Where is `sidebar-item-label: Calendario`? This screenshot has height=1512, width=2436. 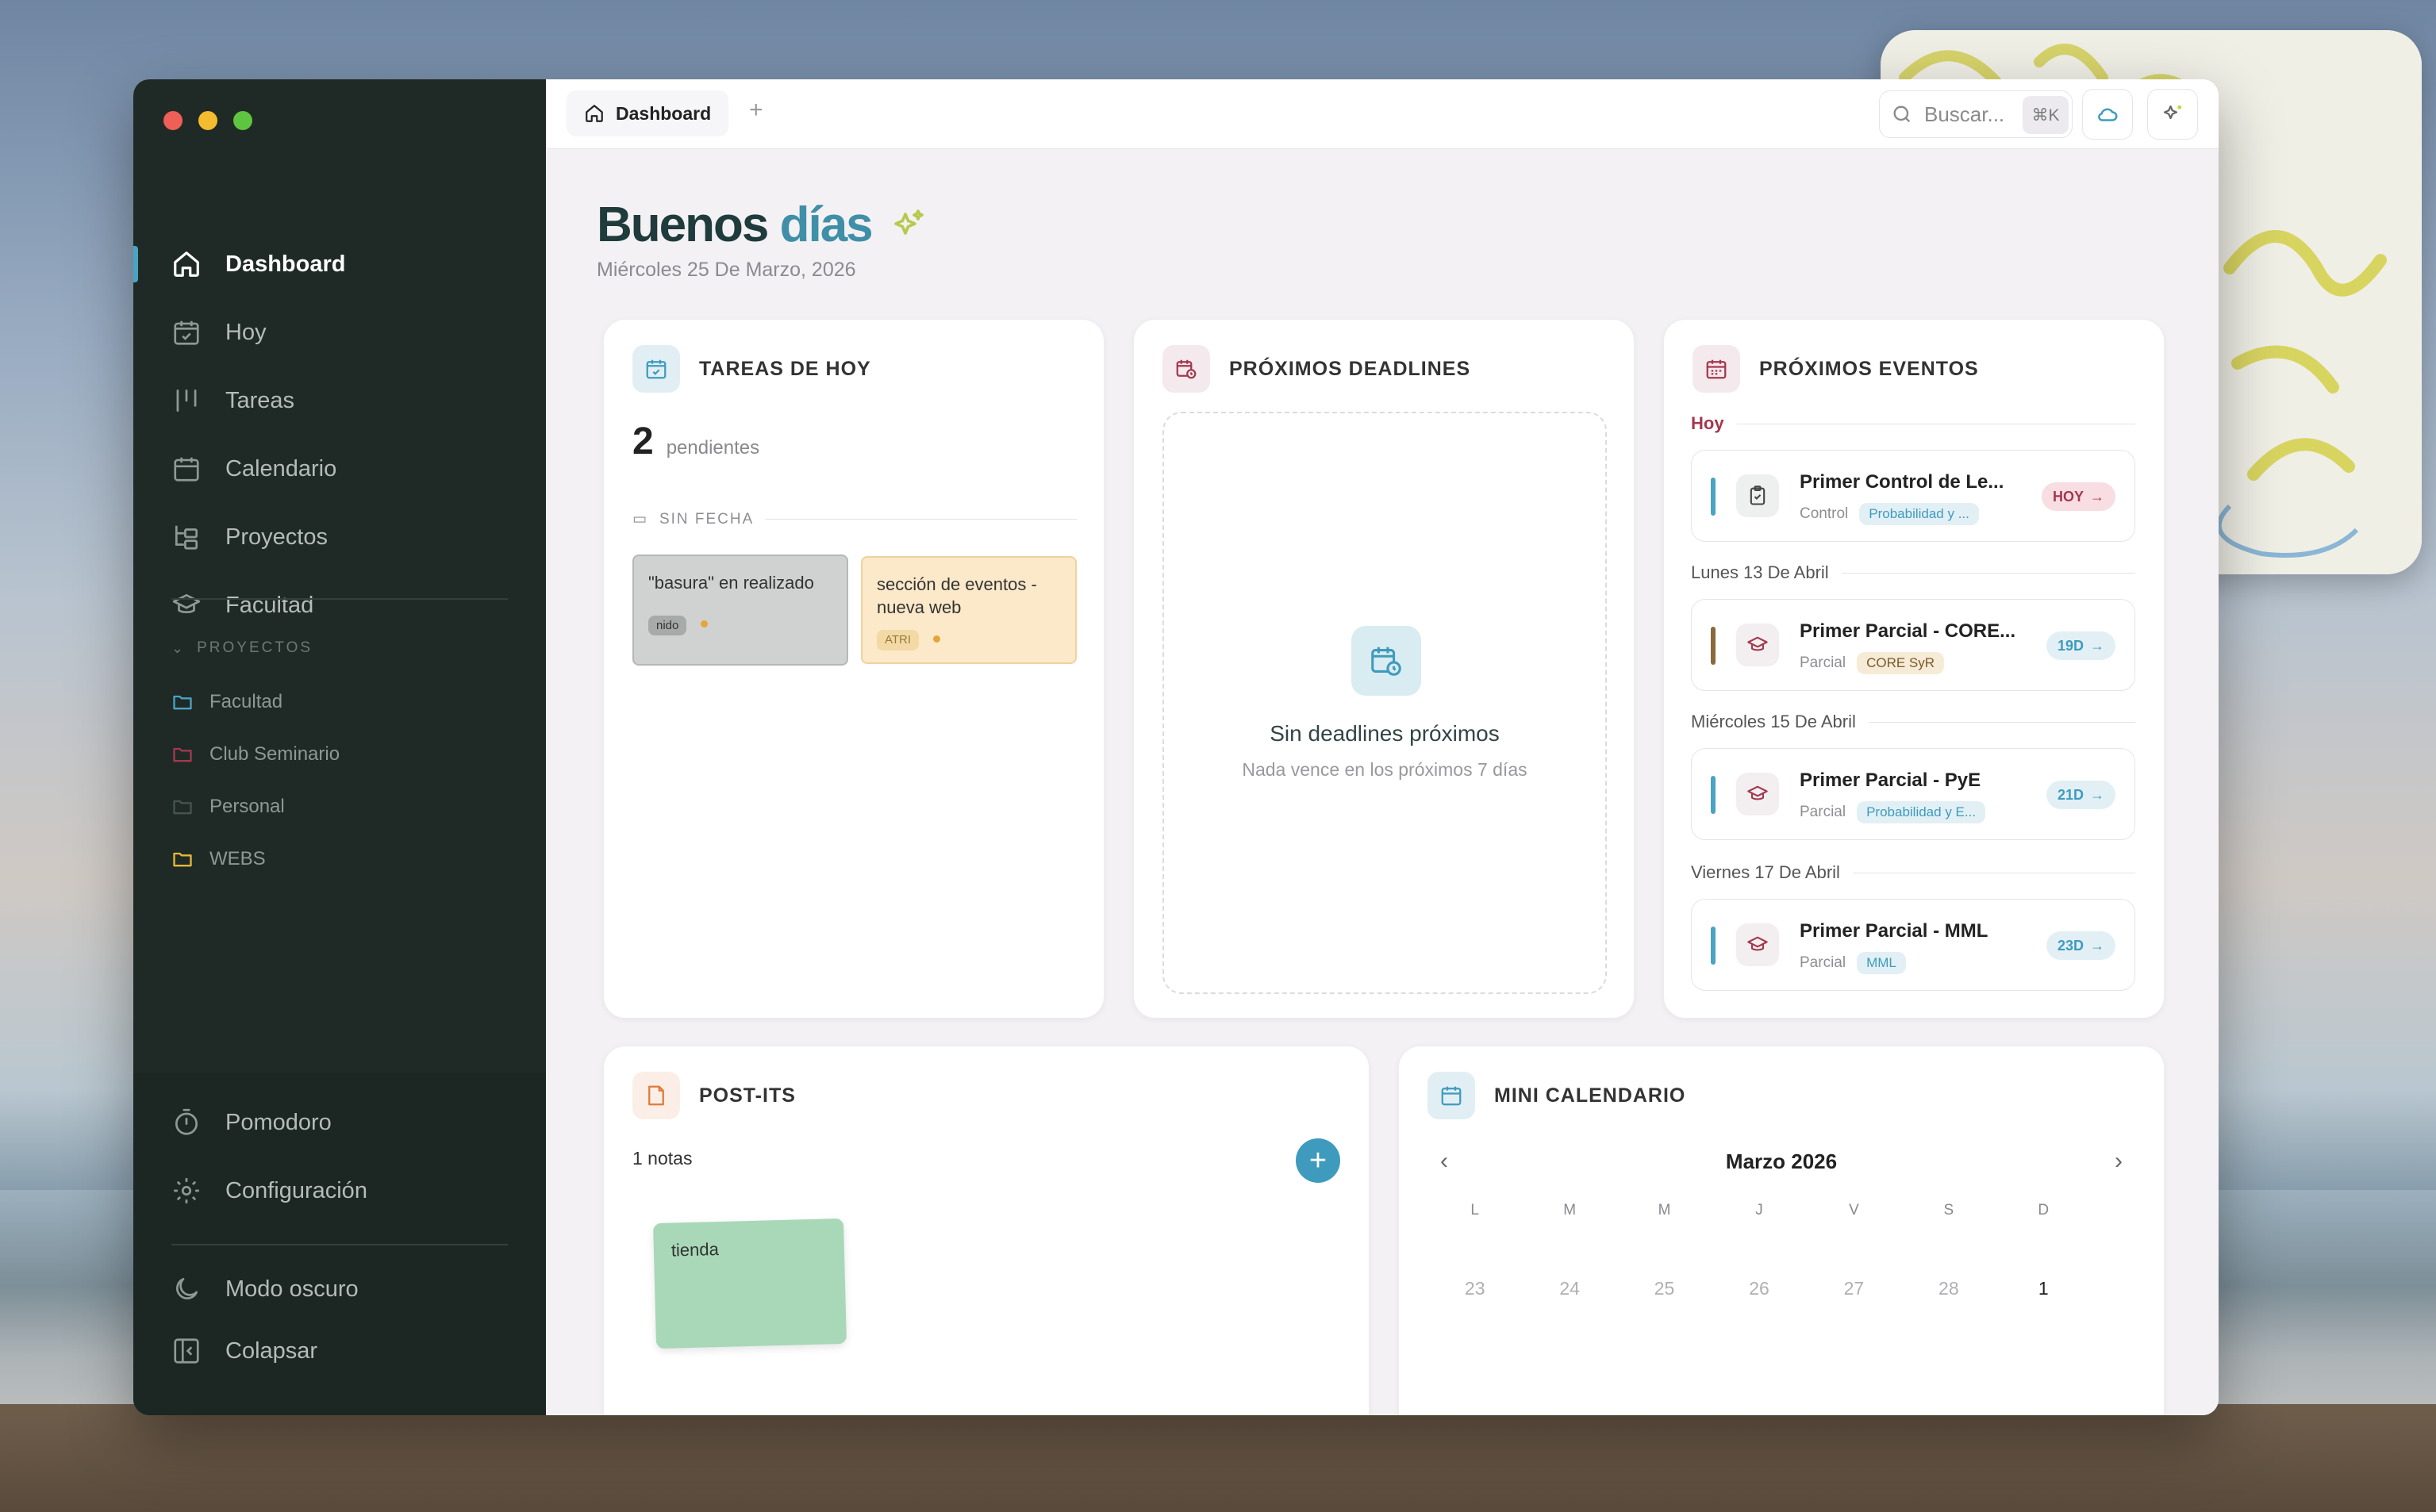
sidebar-item-label: Calendario is located at coordinates (281, 469).